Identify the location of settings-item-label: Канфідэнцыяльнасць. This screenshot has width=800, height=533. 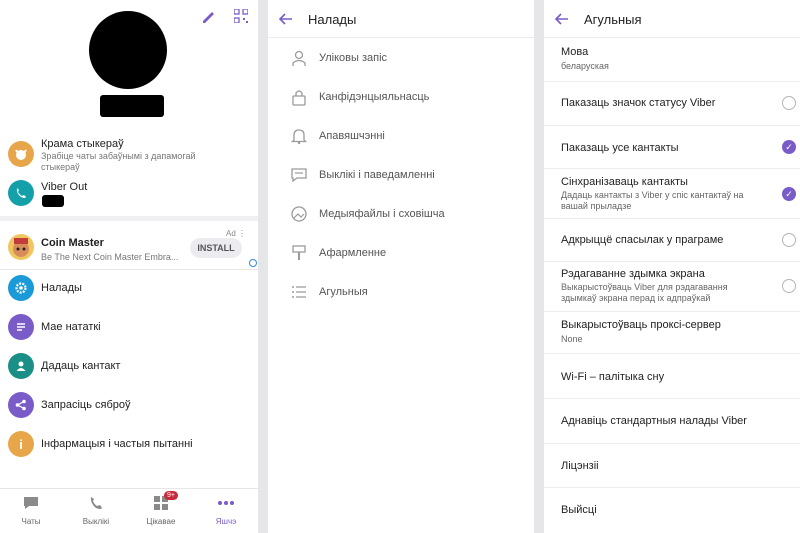
(374, 97).